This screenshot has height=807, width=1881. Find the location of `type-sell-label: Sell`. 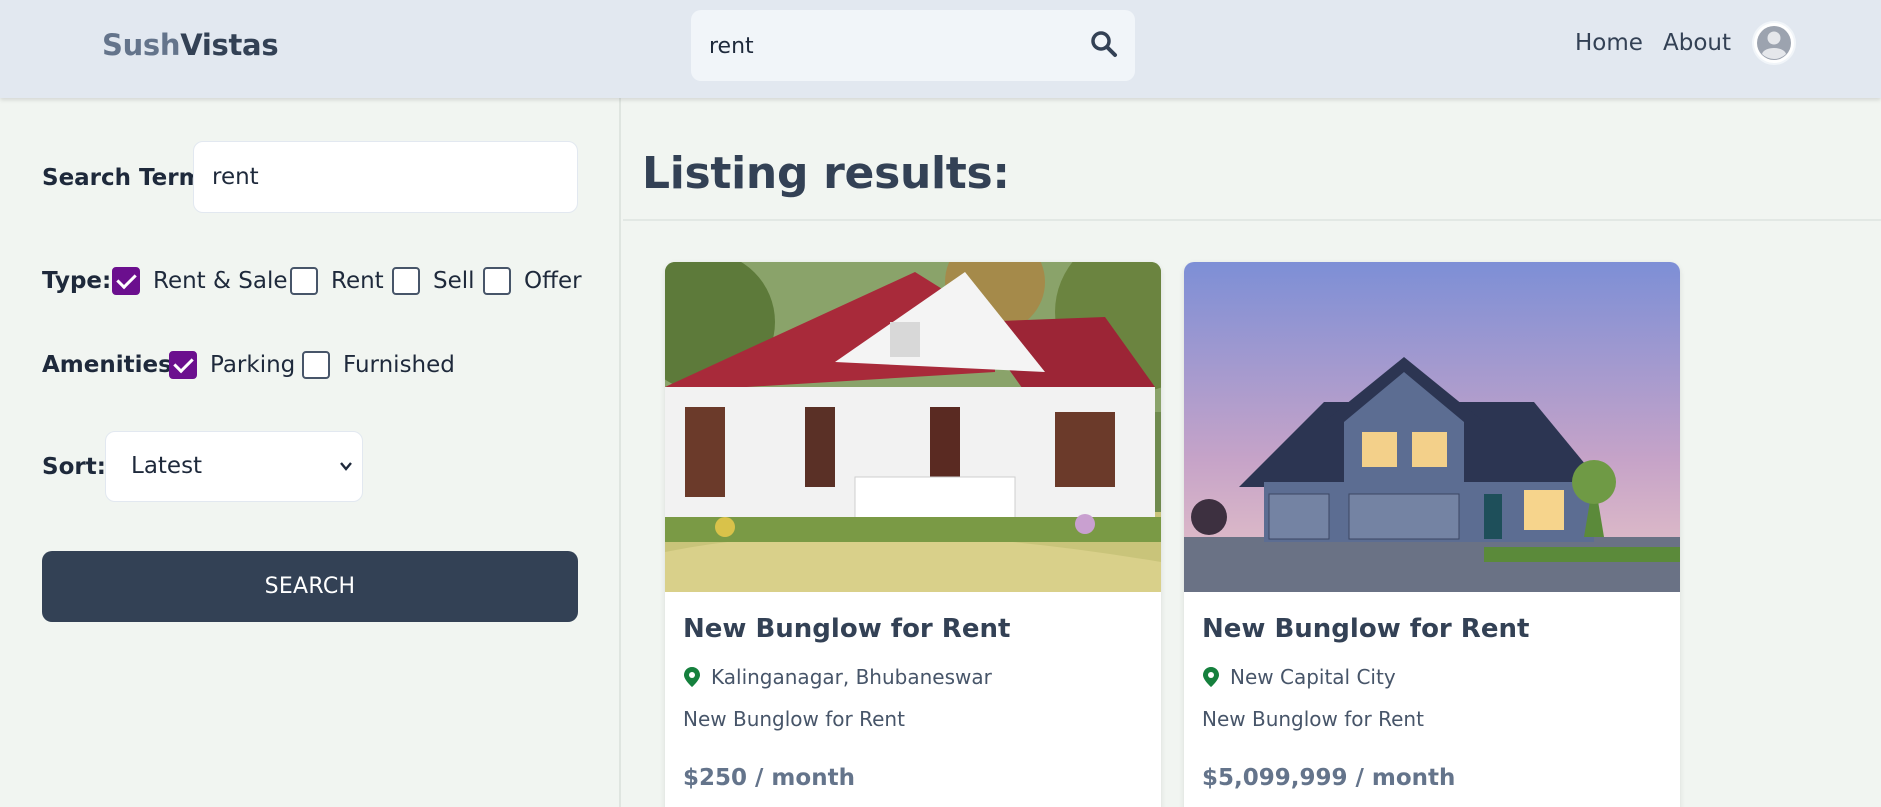

type-sell-label: Sell is located at coordinates (454, 281).